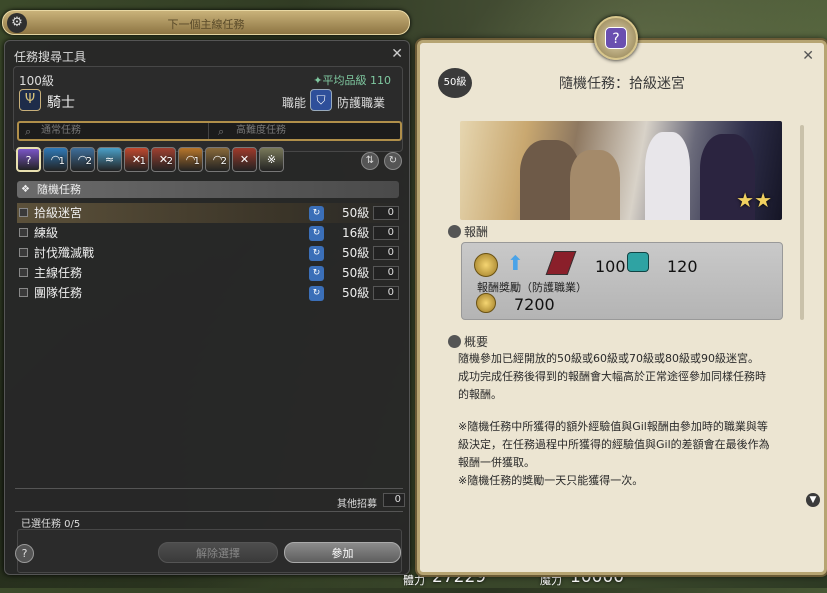 Image resolution: width=827 pixels, height=593 pixels. Describe the element at coordinates (454, 231) in the screenshot. I see `reward-icon` at that location.